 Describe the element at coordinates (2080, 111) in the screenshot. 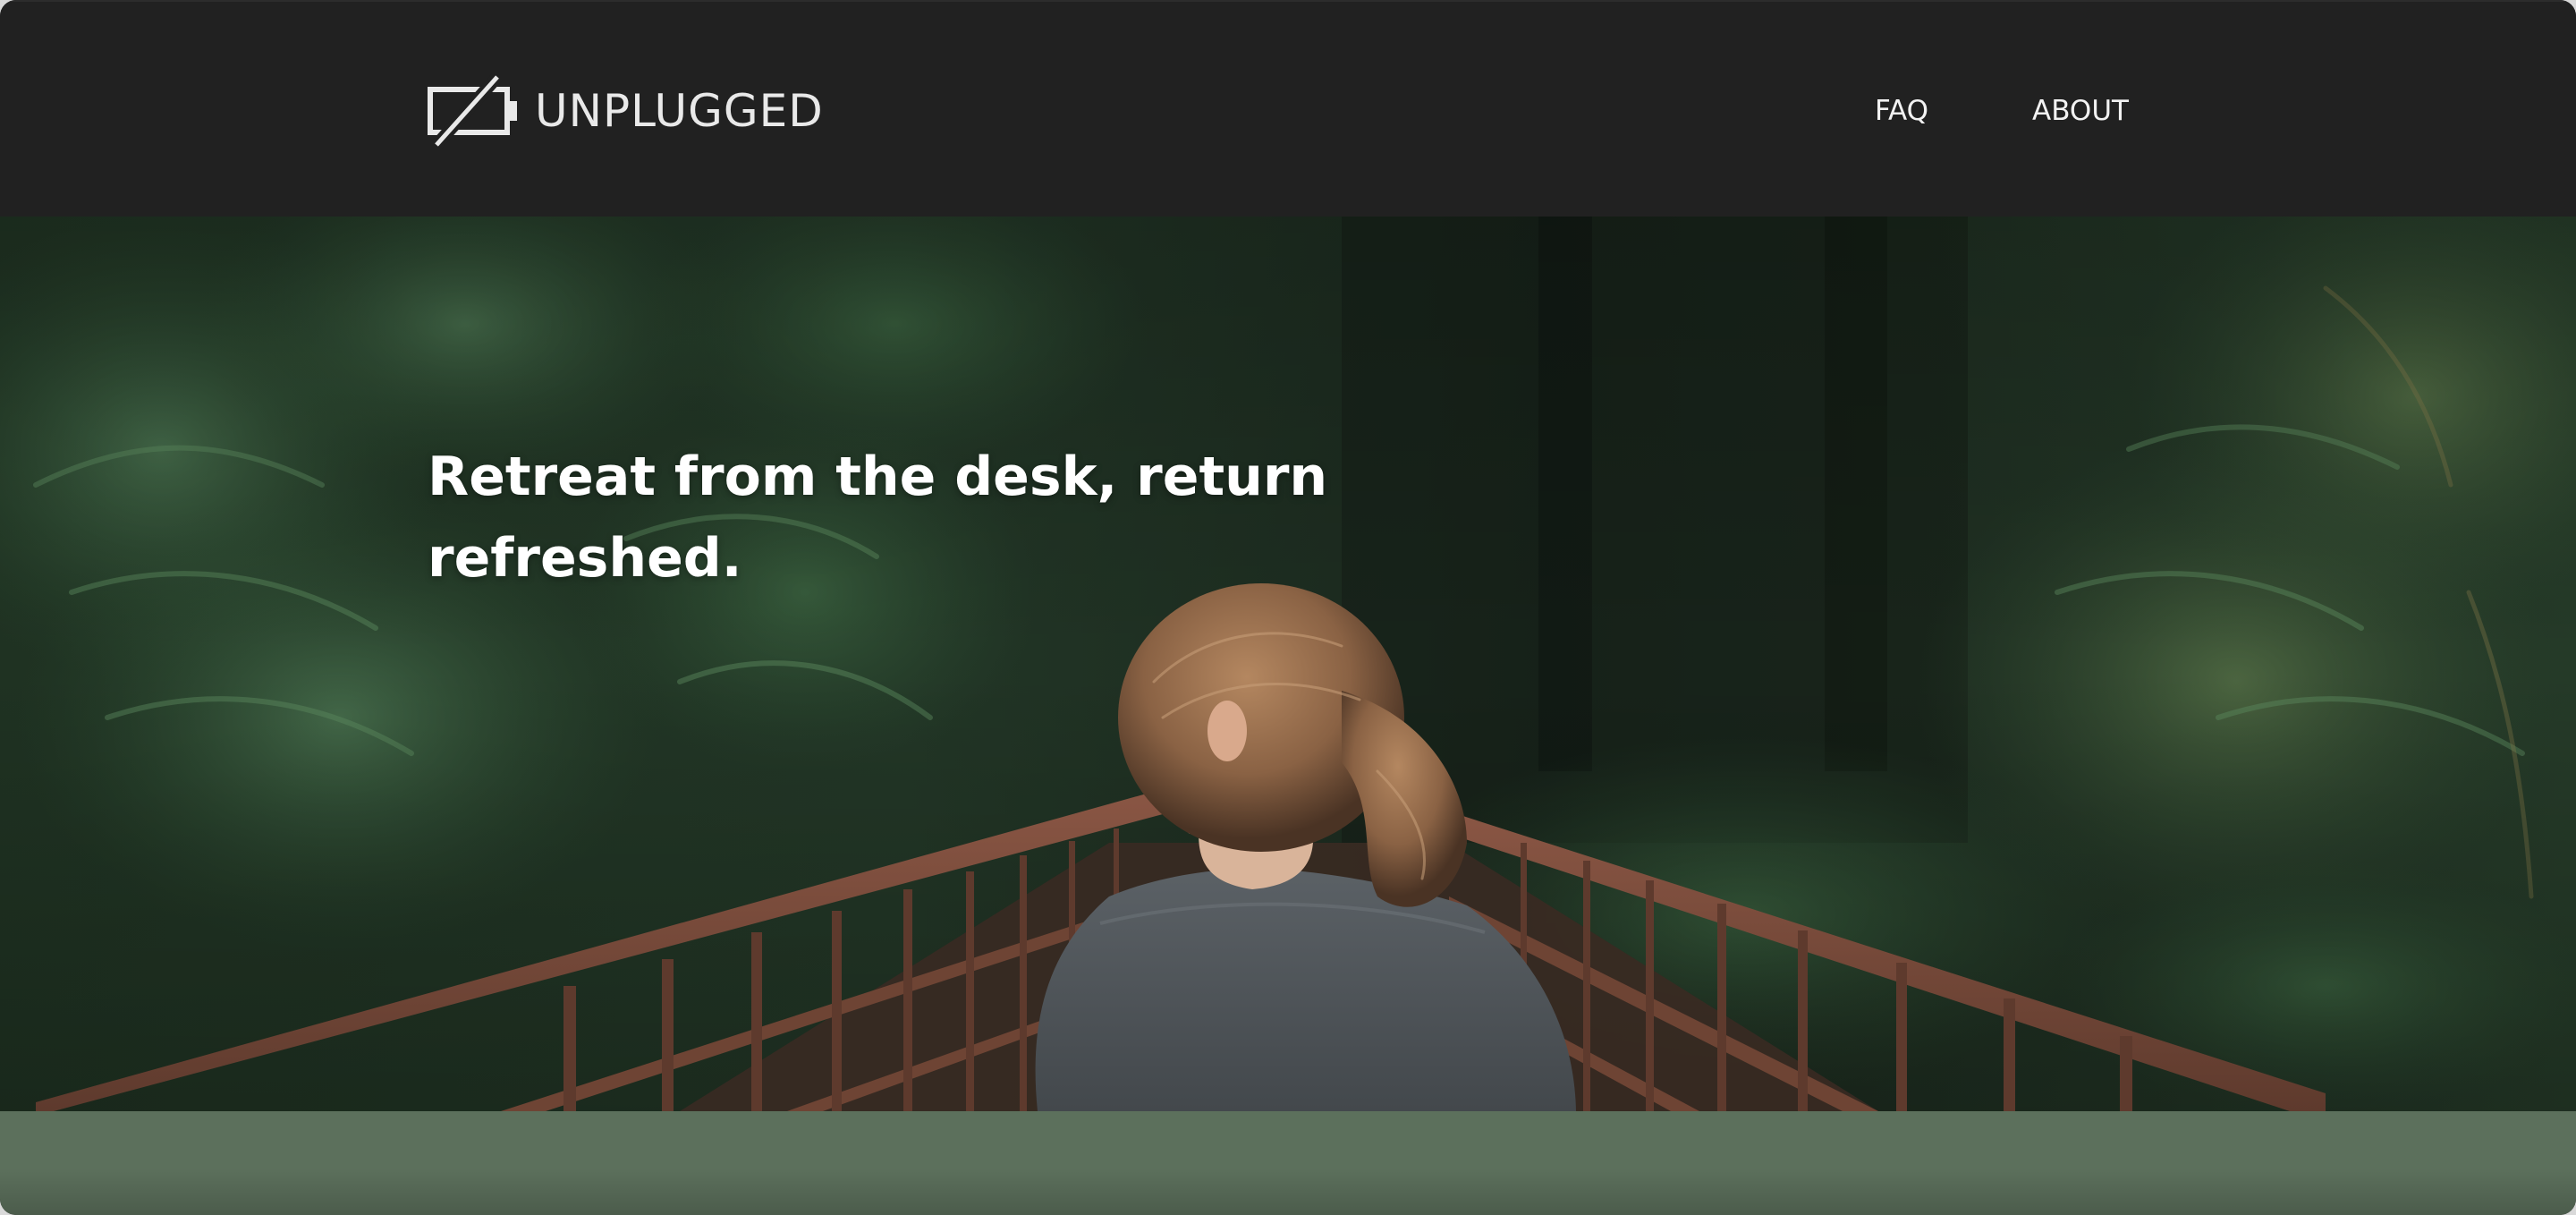

I see `nav-item-about: ABOUT` at that location.